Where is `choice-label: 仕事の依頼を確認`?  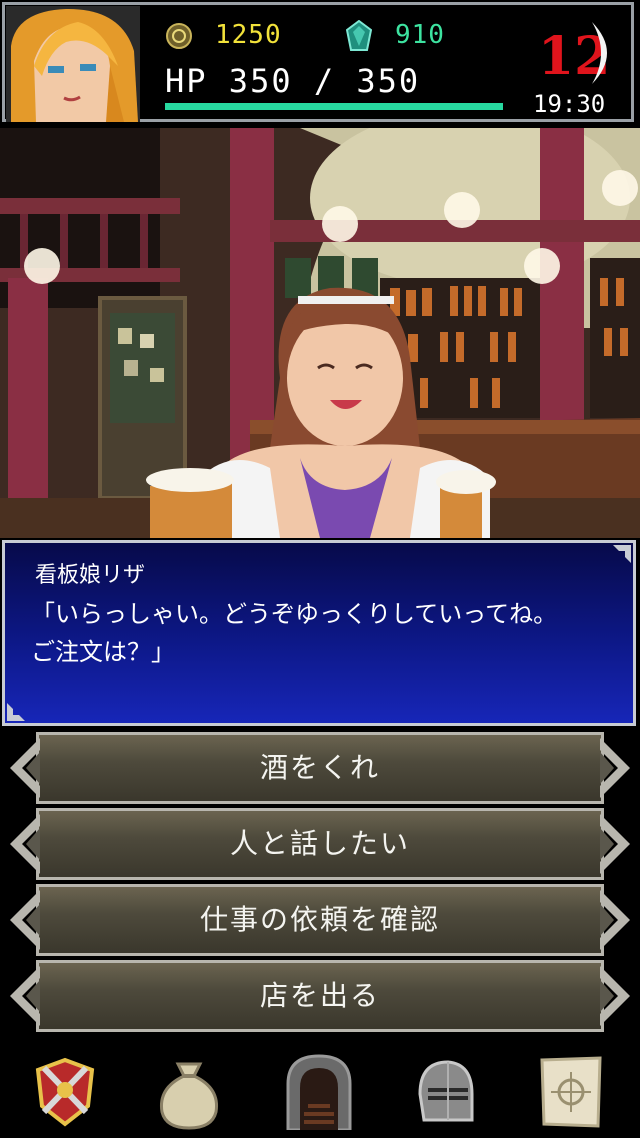
choice-label: 仕事の依頼を確認 is located at coordinates (319, 919).